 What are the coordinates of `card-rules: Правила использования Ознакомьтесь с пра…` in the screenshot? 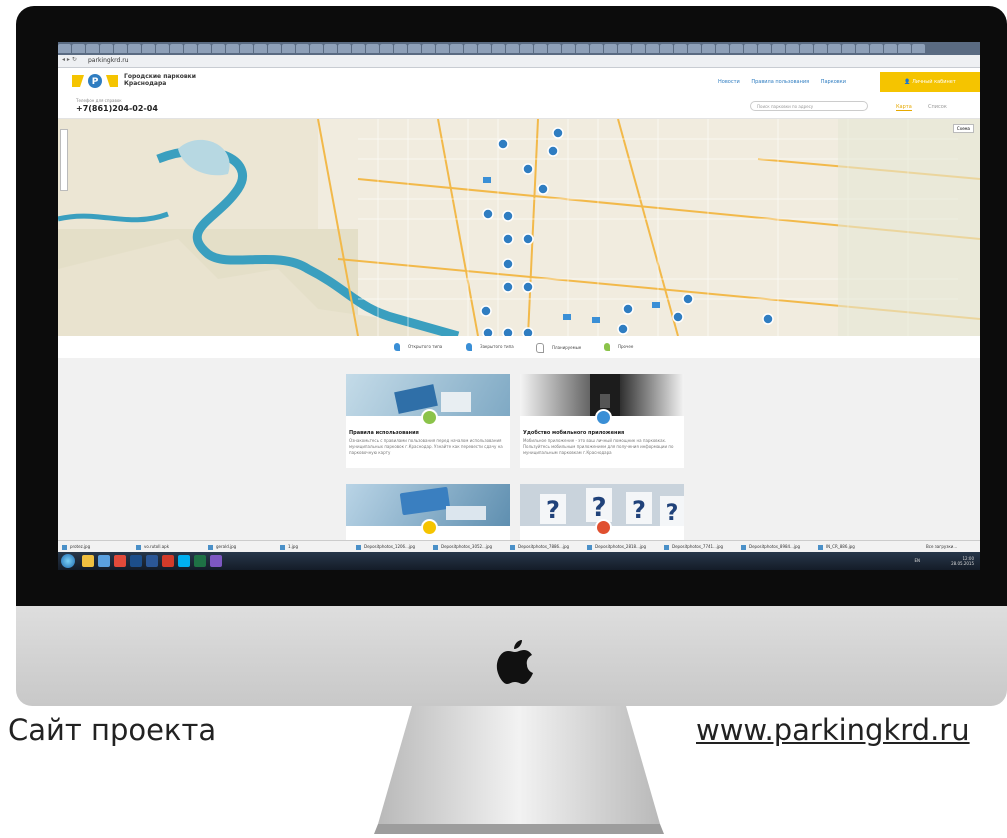 It's located at (428, 421).